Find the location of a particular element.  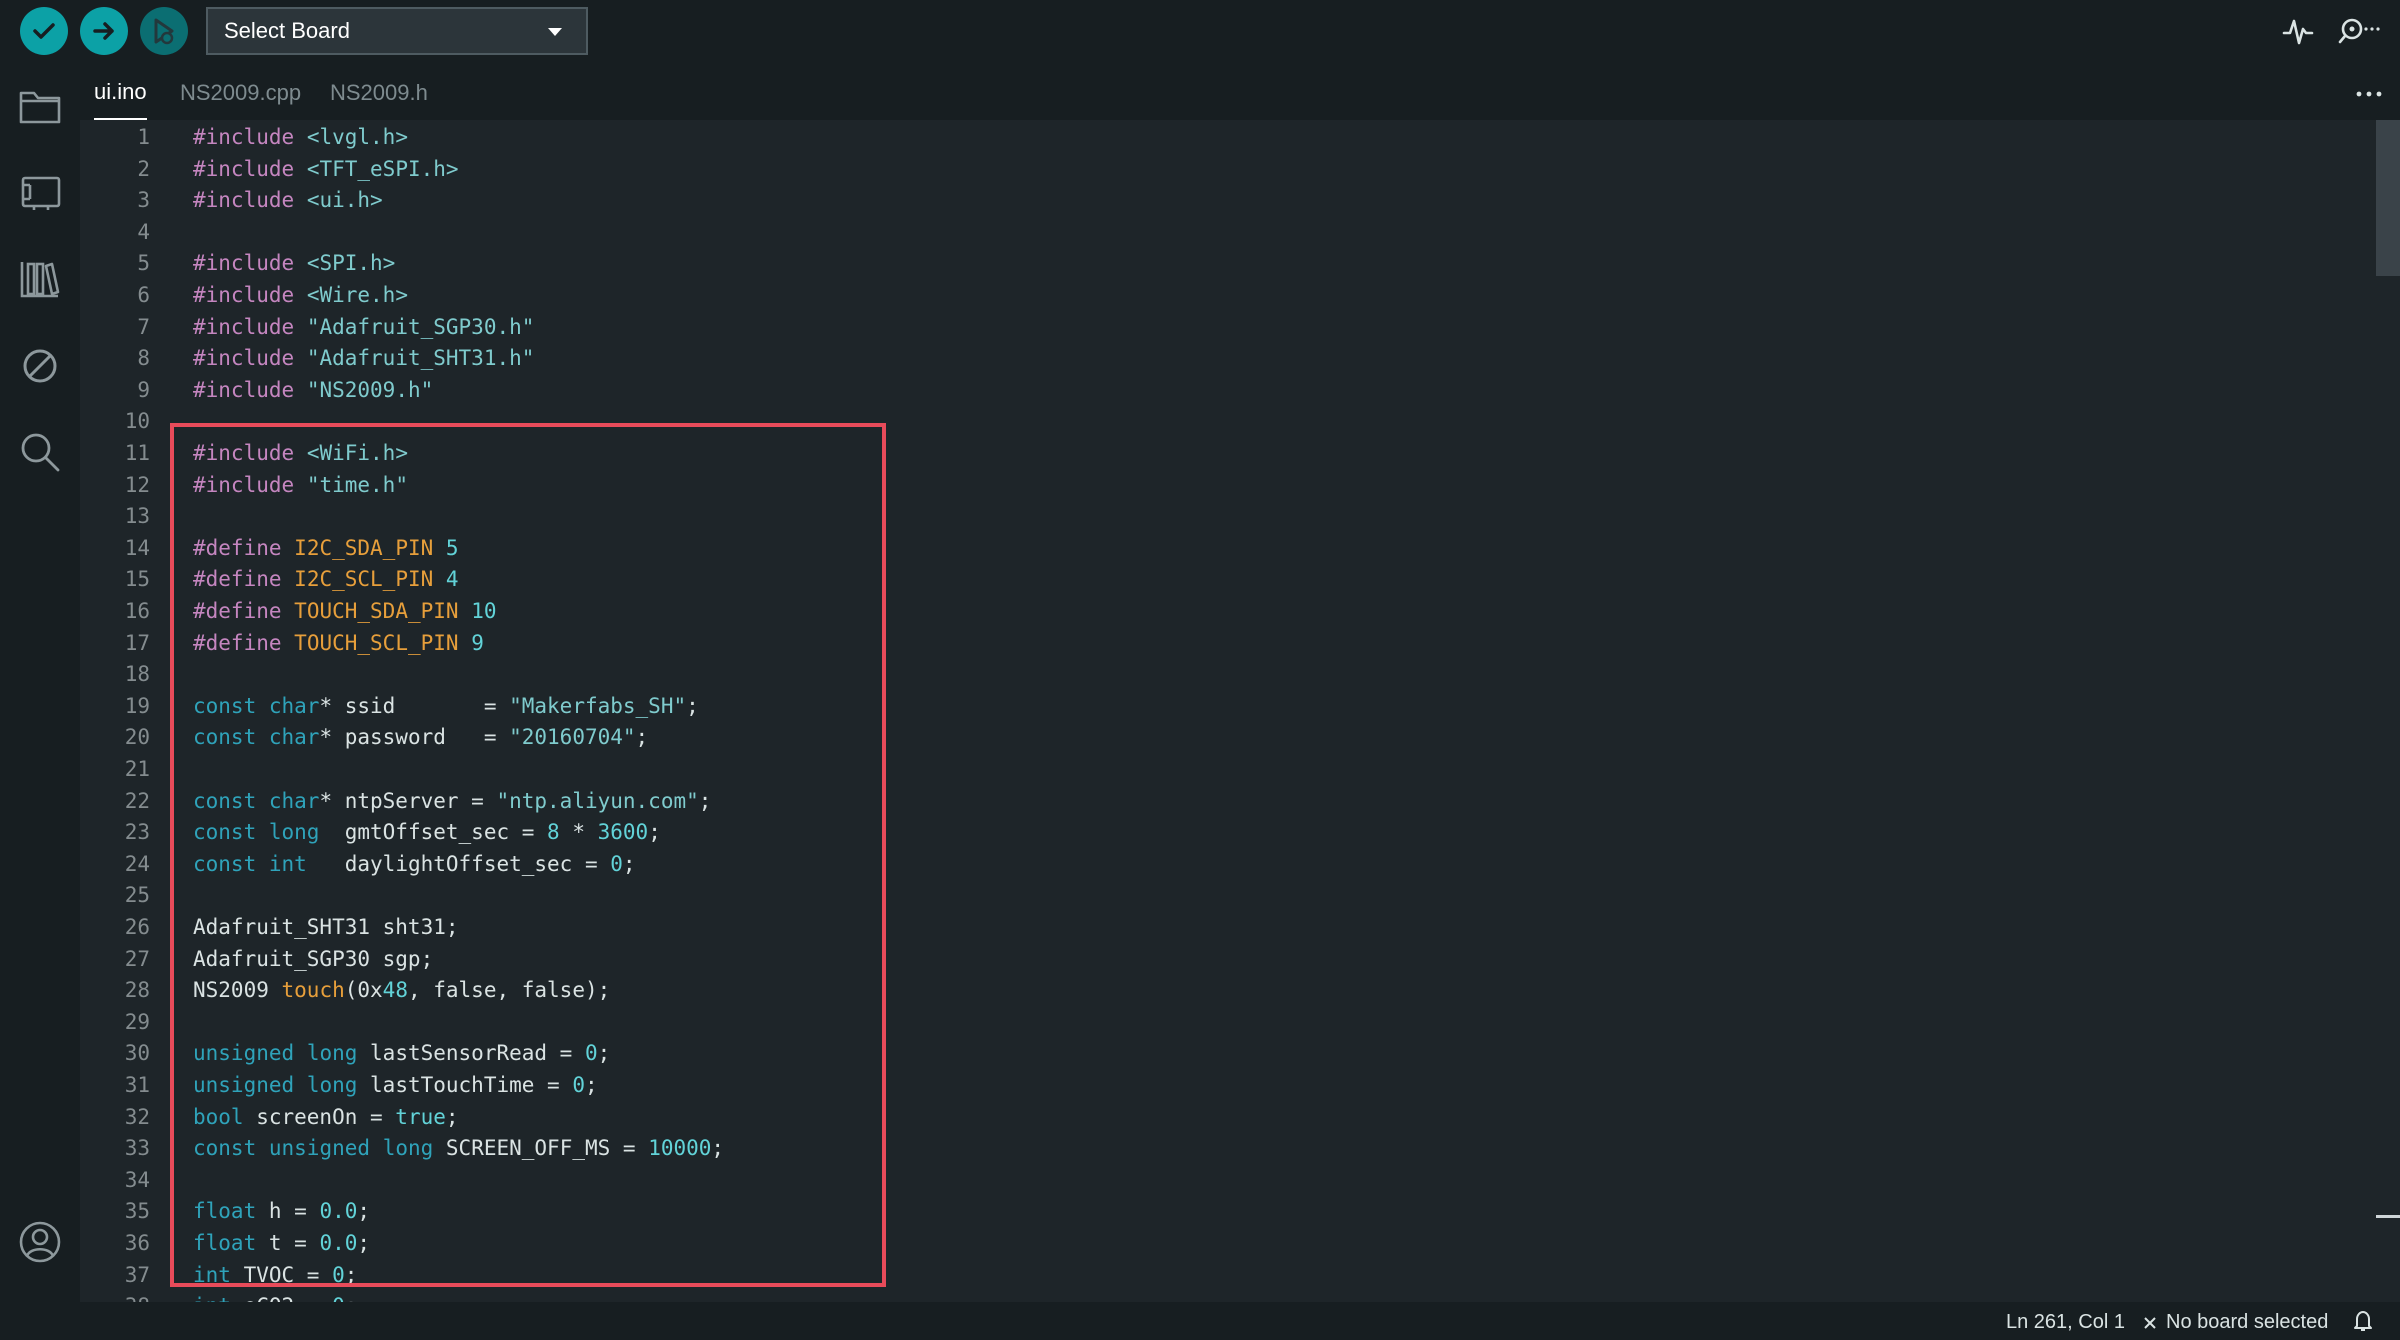

code-line: 8 #include "Adafruit_SHT31.h" is located at coordinates (1230, 359).